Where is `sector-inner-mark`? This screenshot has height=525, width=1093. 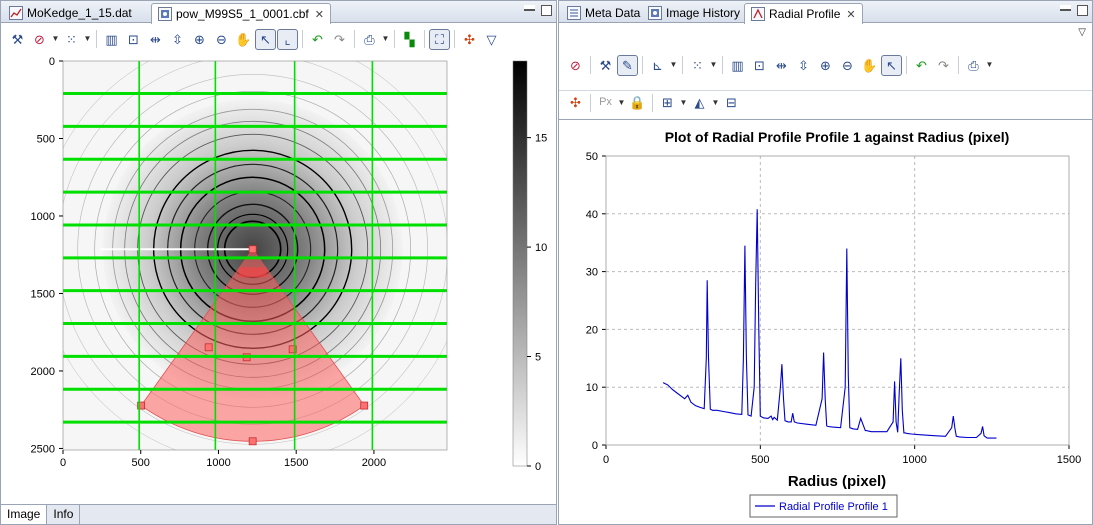 sector-inner-mark is located at coordinates (252, 272).